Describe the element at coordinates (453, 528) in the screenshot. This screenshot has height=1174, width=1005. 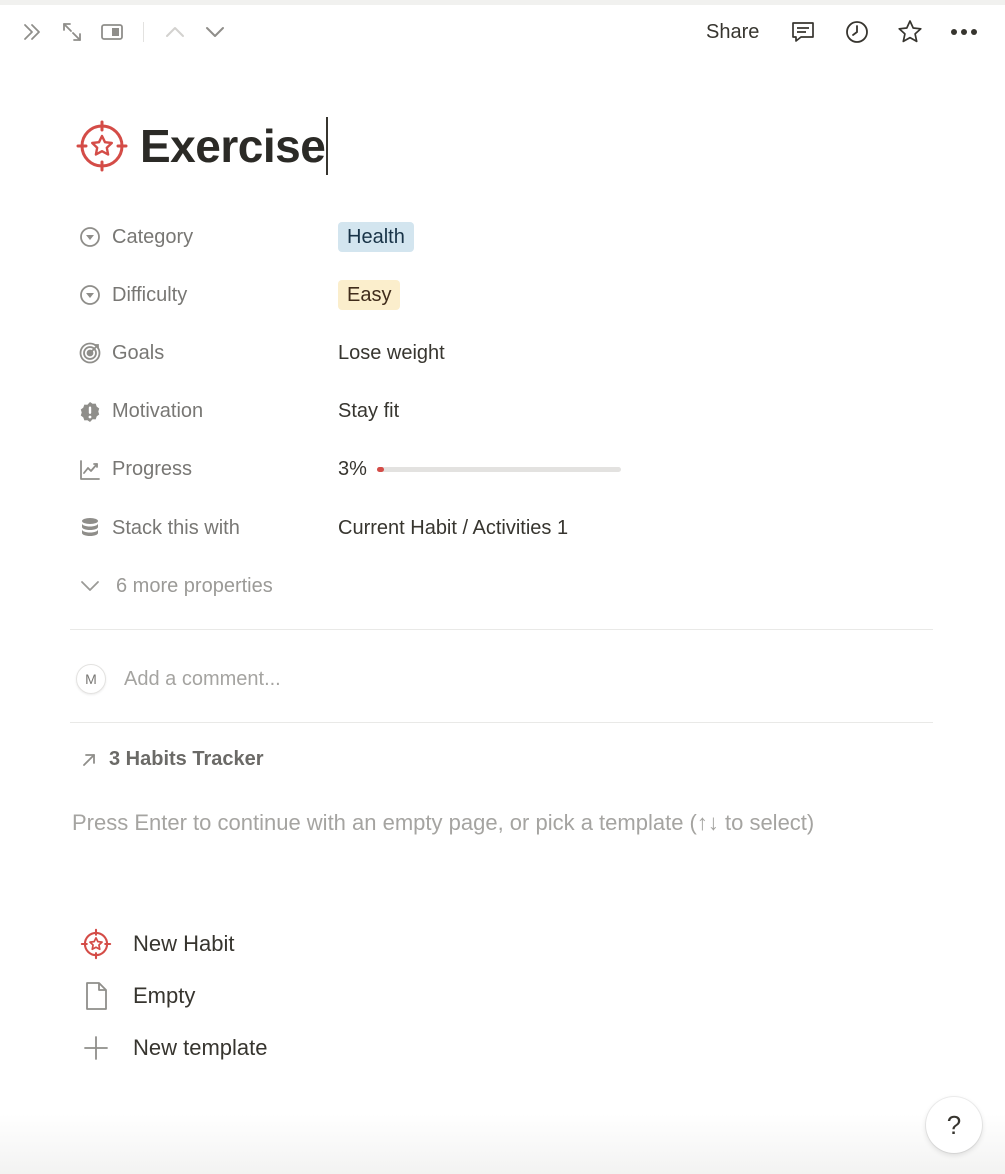
I see `property-value: Current Habit / Activities 1` at that location.